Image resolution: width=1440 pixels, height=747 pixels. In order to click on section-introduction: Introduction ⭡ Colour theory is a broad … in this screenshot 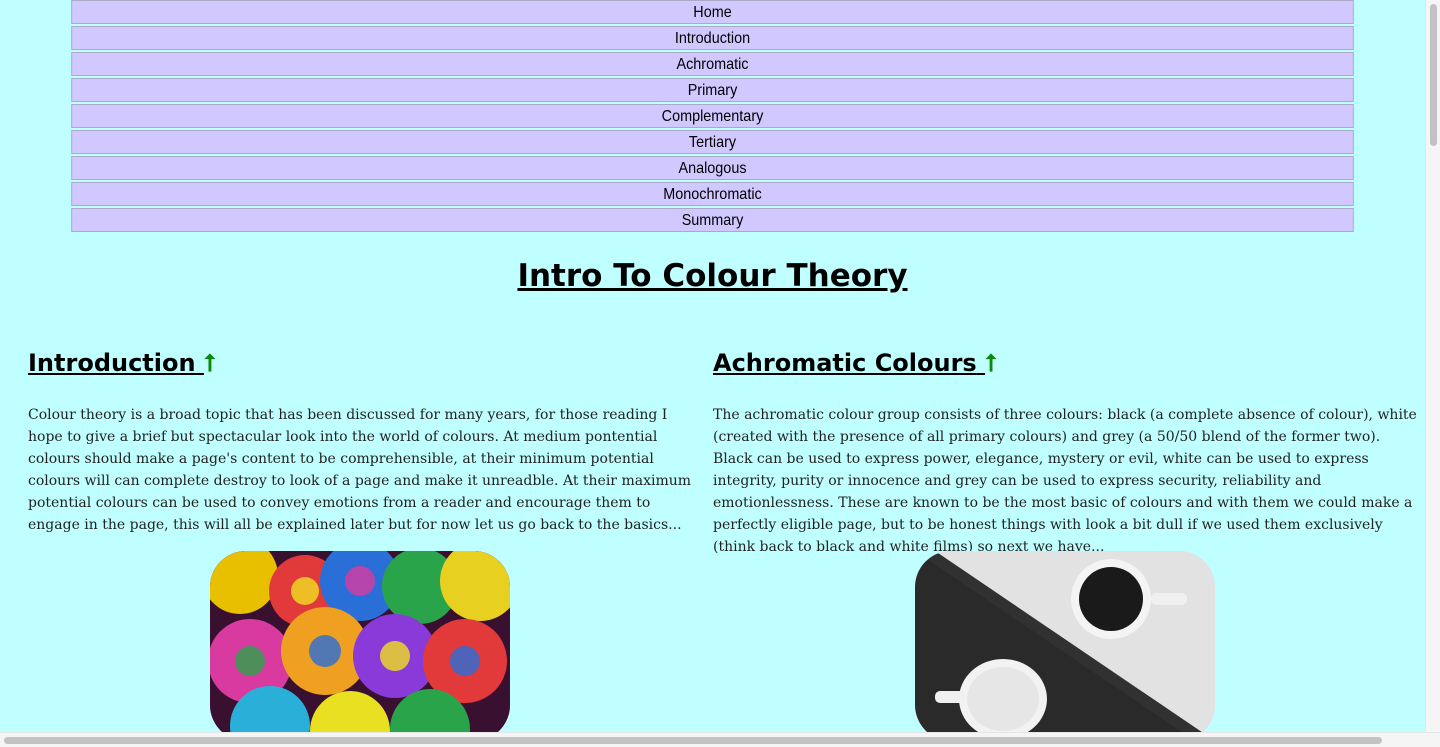, I will do `click(360, 441)`.